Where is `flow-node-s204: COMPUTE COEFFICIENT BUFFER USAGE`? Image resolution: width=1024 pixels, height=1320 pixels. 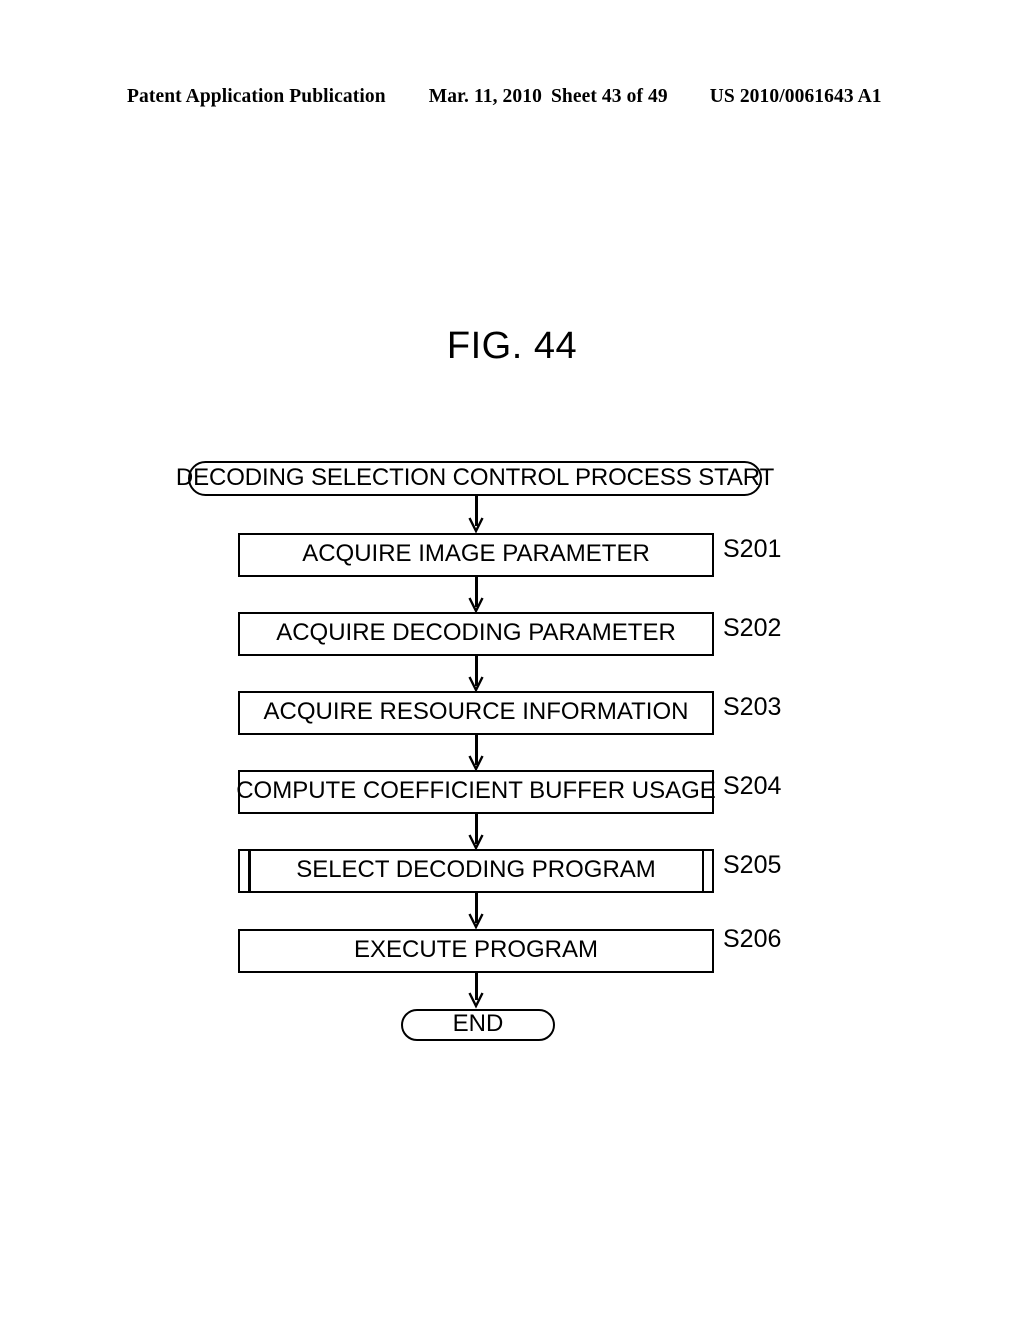 flow-node-s204: COMPUTE COEFFICIENT BUFFER USAGE is located at coordinates (476, 792).